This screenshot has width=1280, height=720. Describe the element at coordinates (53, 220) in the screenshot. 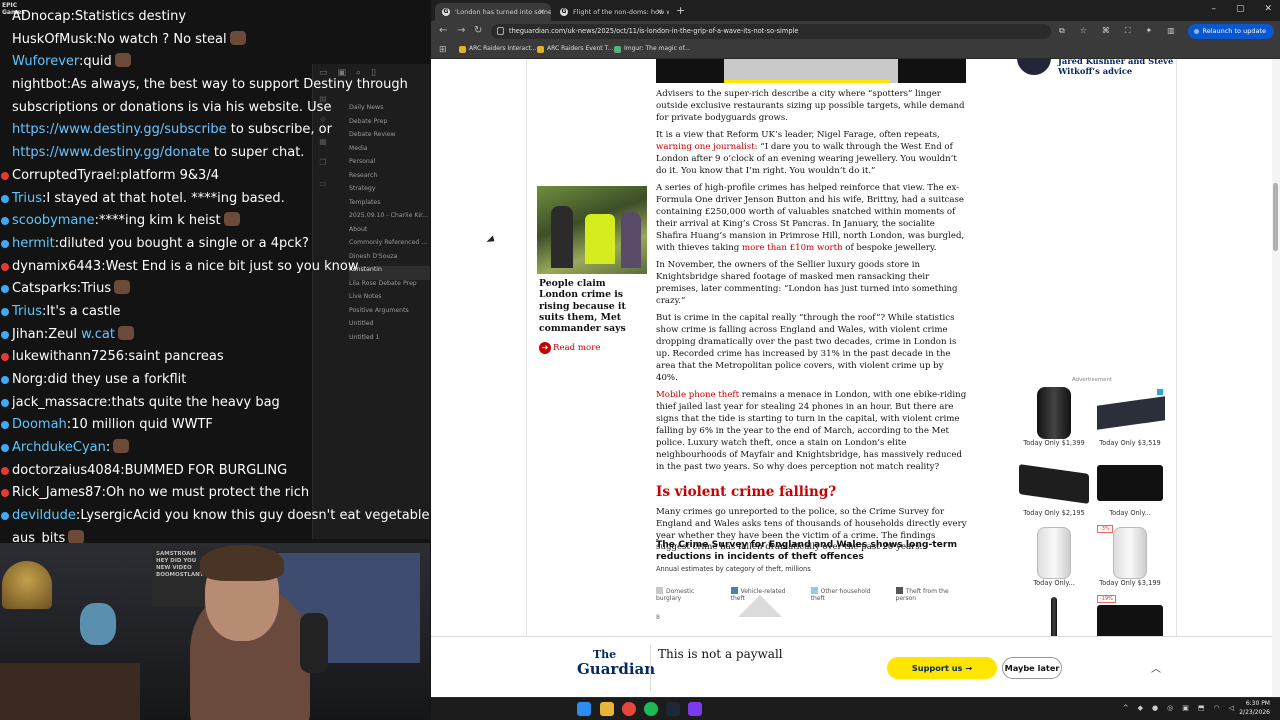

I see `chat-username: scoobymane` at that location.